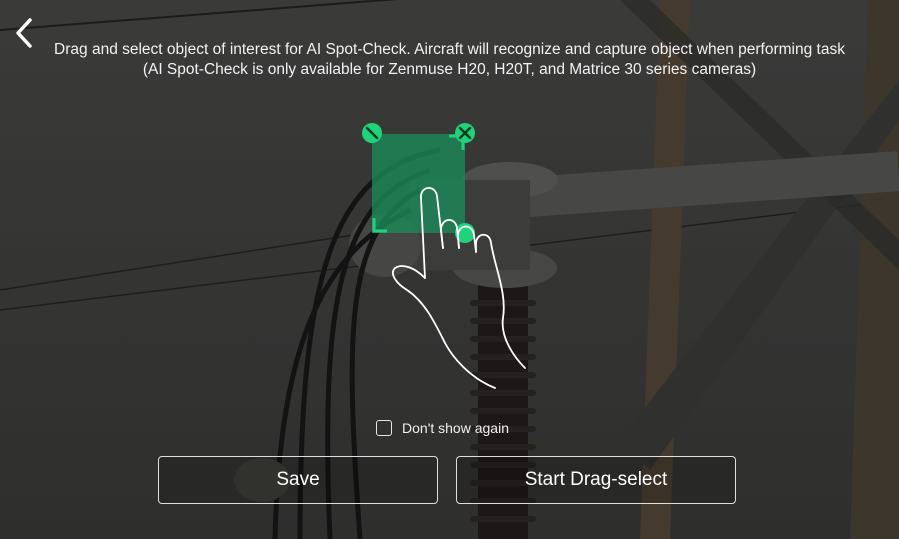 The image size is (899, 539). What do you see at coordinates (465, 133) in the screenshot?
I see `close-icon` at bounding box center [465, 133].